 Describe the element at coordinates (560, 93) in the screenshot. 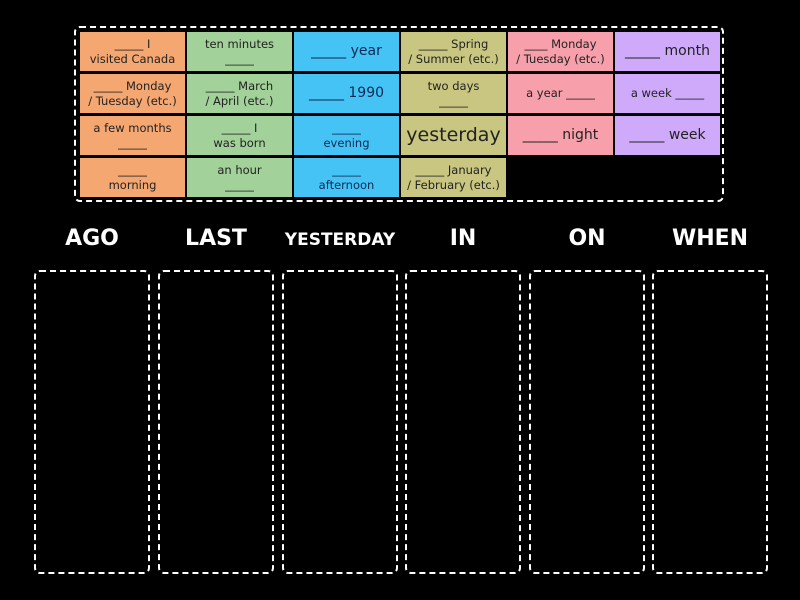

I see `tile: a year _____` at that location.